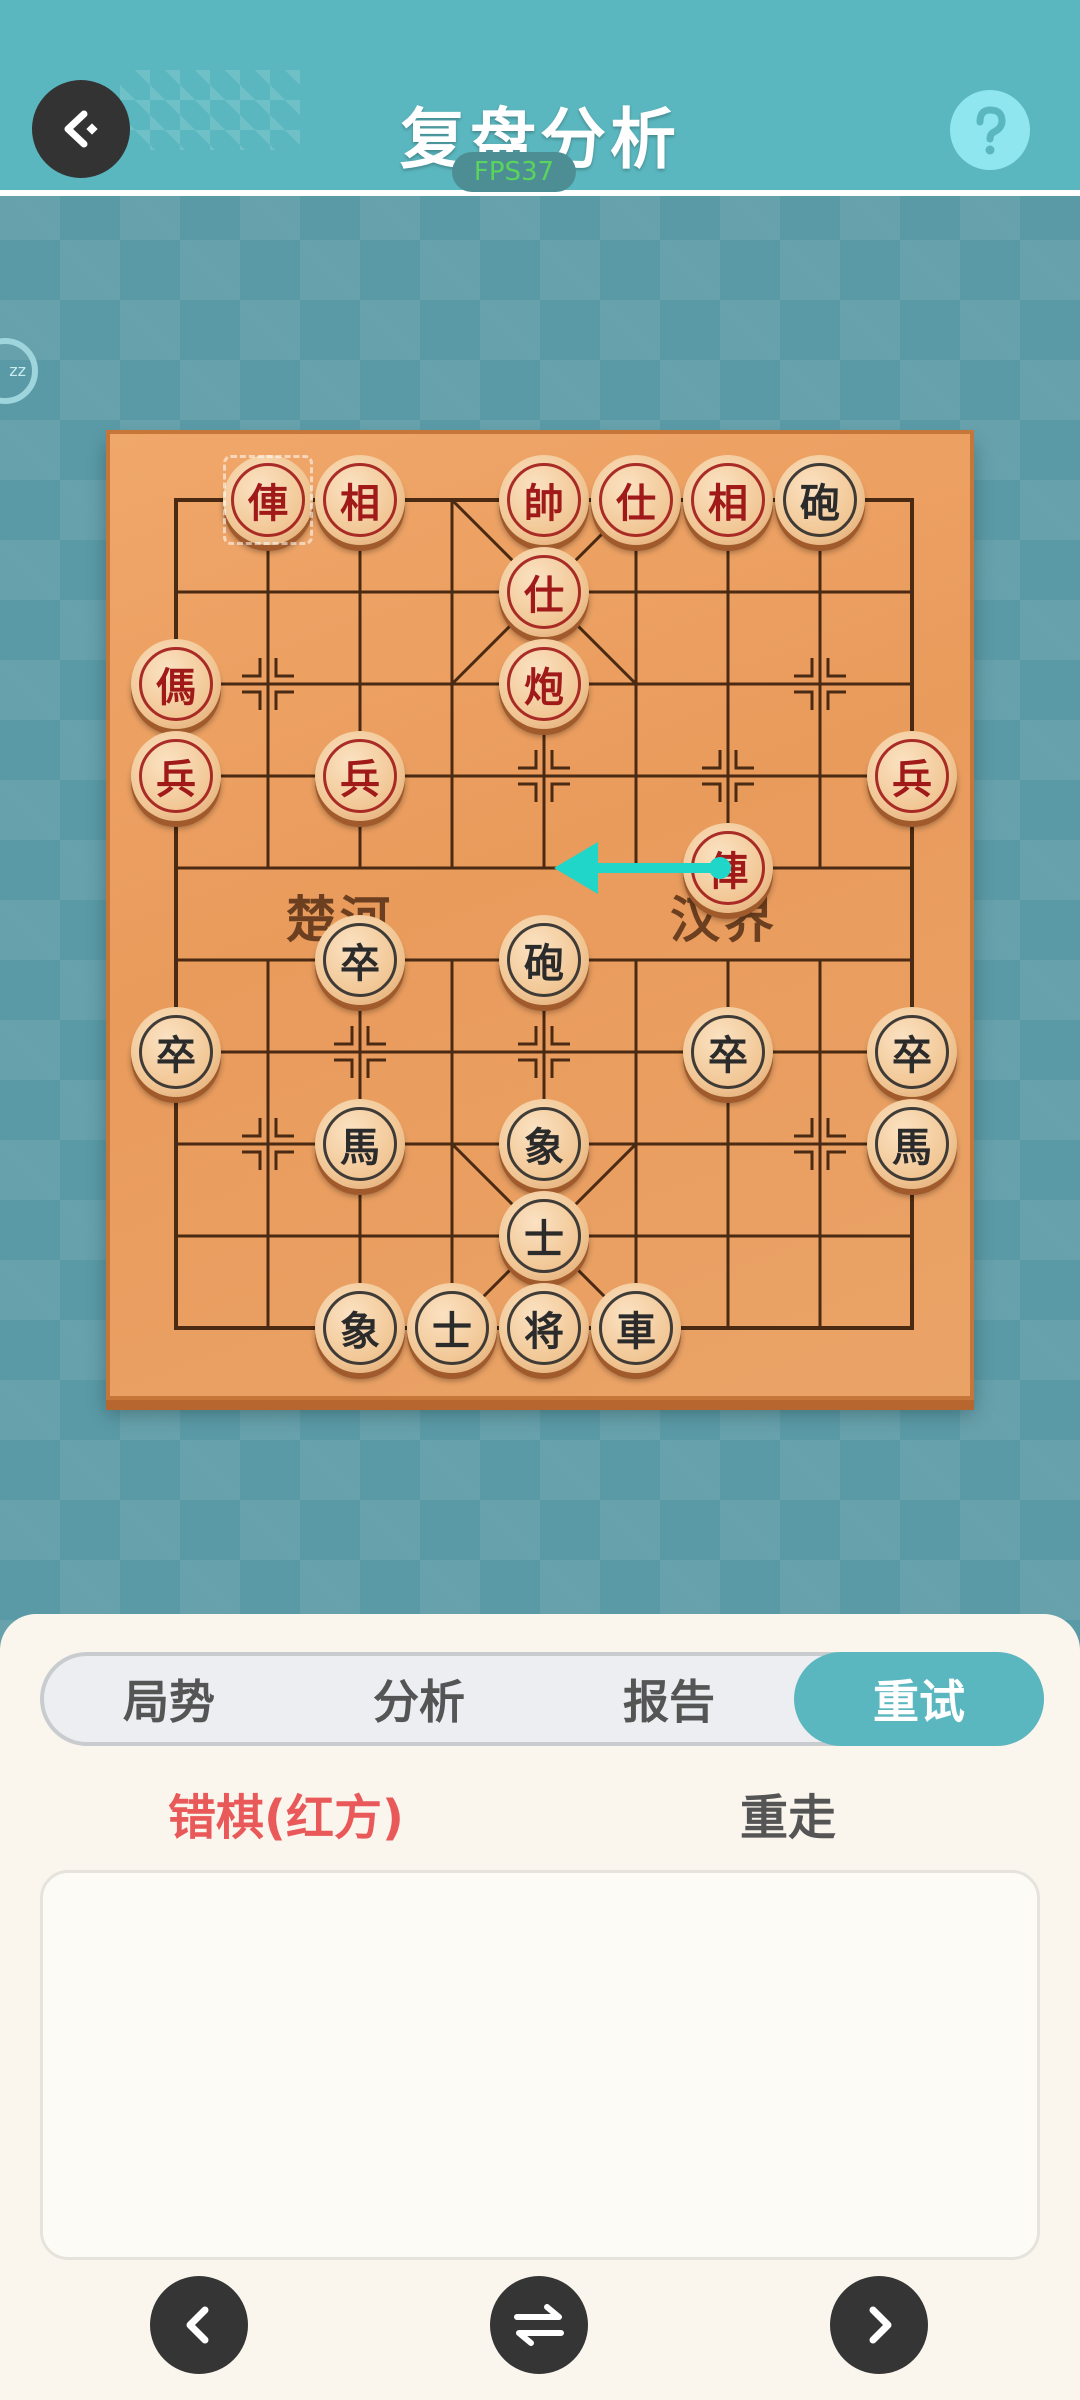  I want to click on swap-arrows-icon, so click(539, 2325).